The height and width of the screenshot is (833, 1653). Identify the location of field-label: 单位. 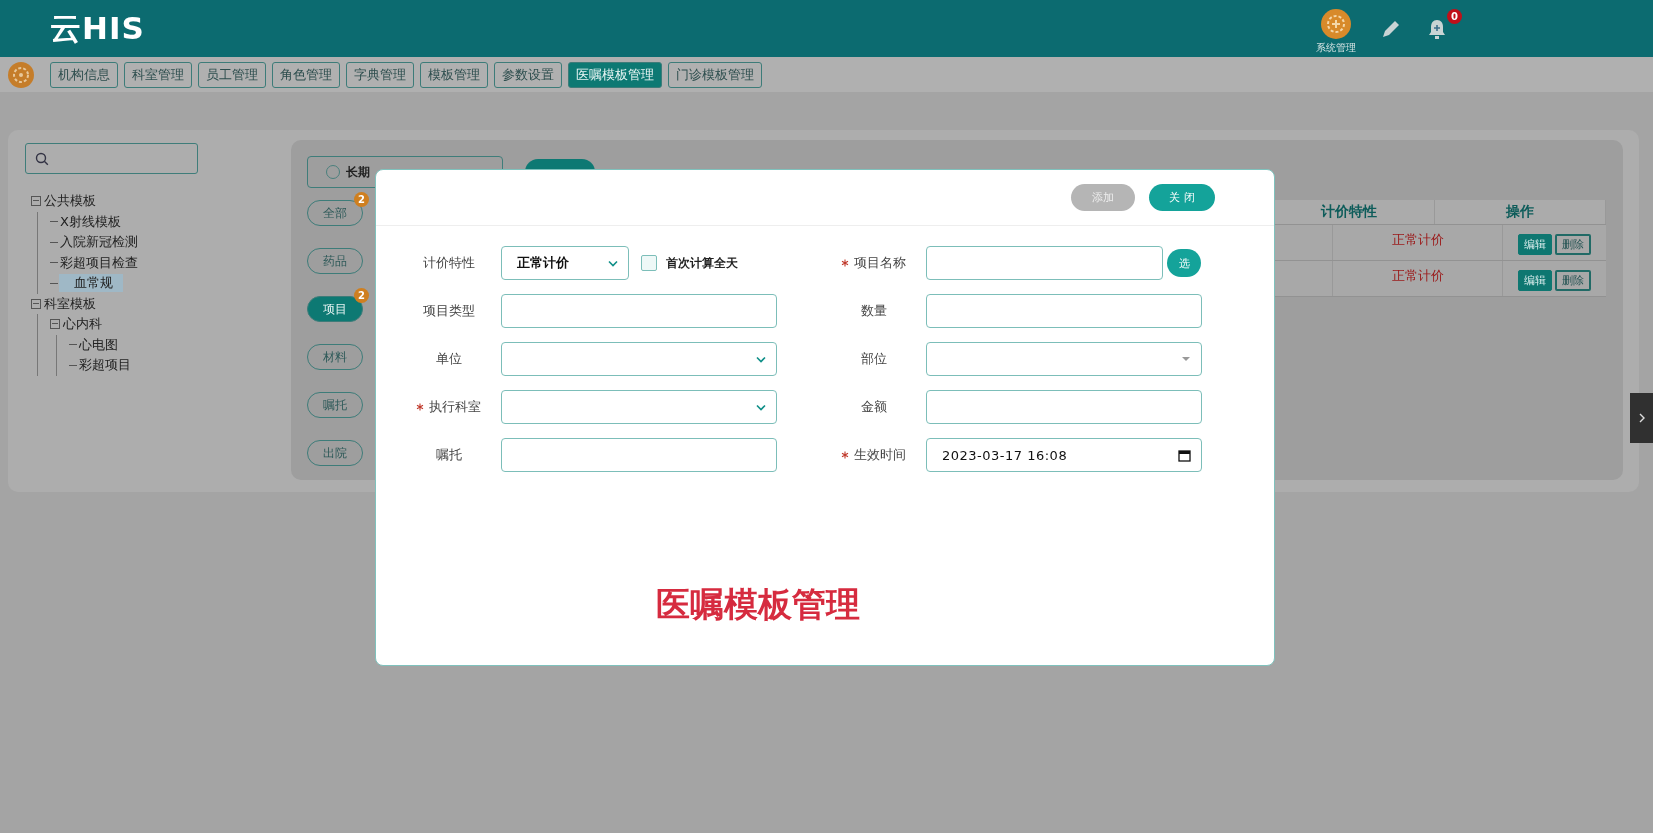
(448, 359).